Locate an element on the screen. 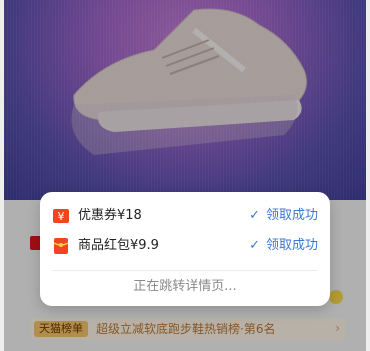 Image resolution: width=370 pixels, height=351 pixels. red-envelope-row: 商品红包¥9.9 ✓ 领取成功 is located at coordinates (185, 246).